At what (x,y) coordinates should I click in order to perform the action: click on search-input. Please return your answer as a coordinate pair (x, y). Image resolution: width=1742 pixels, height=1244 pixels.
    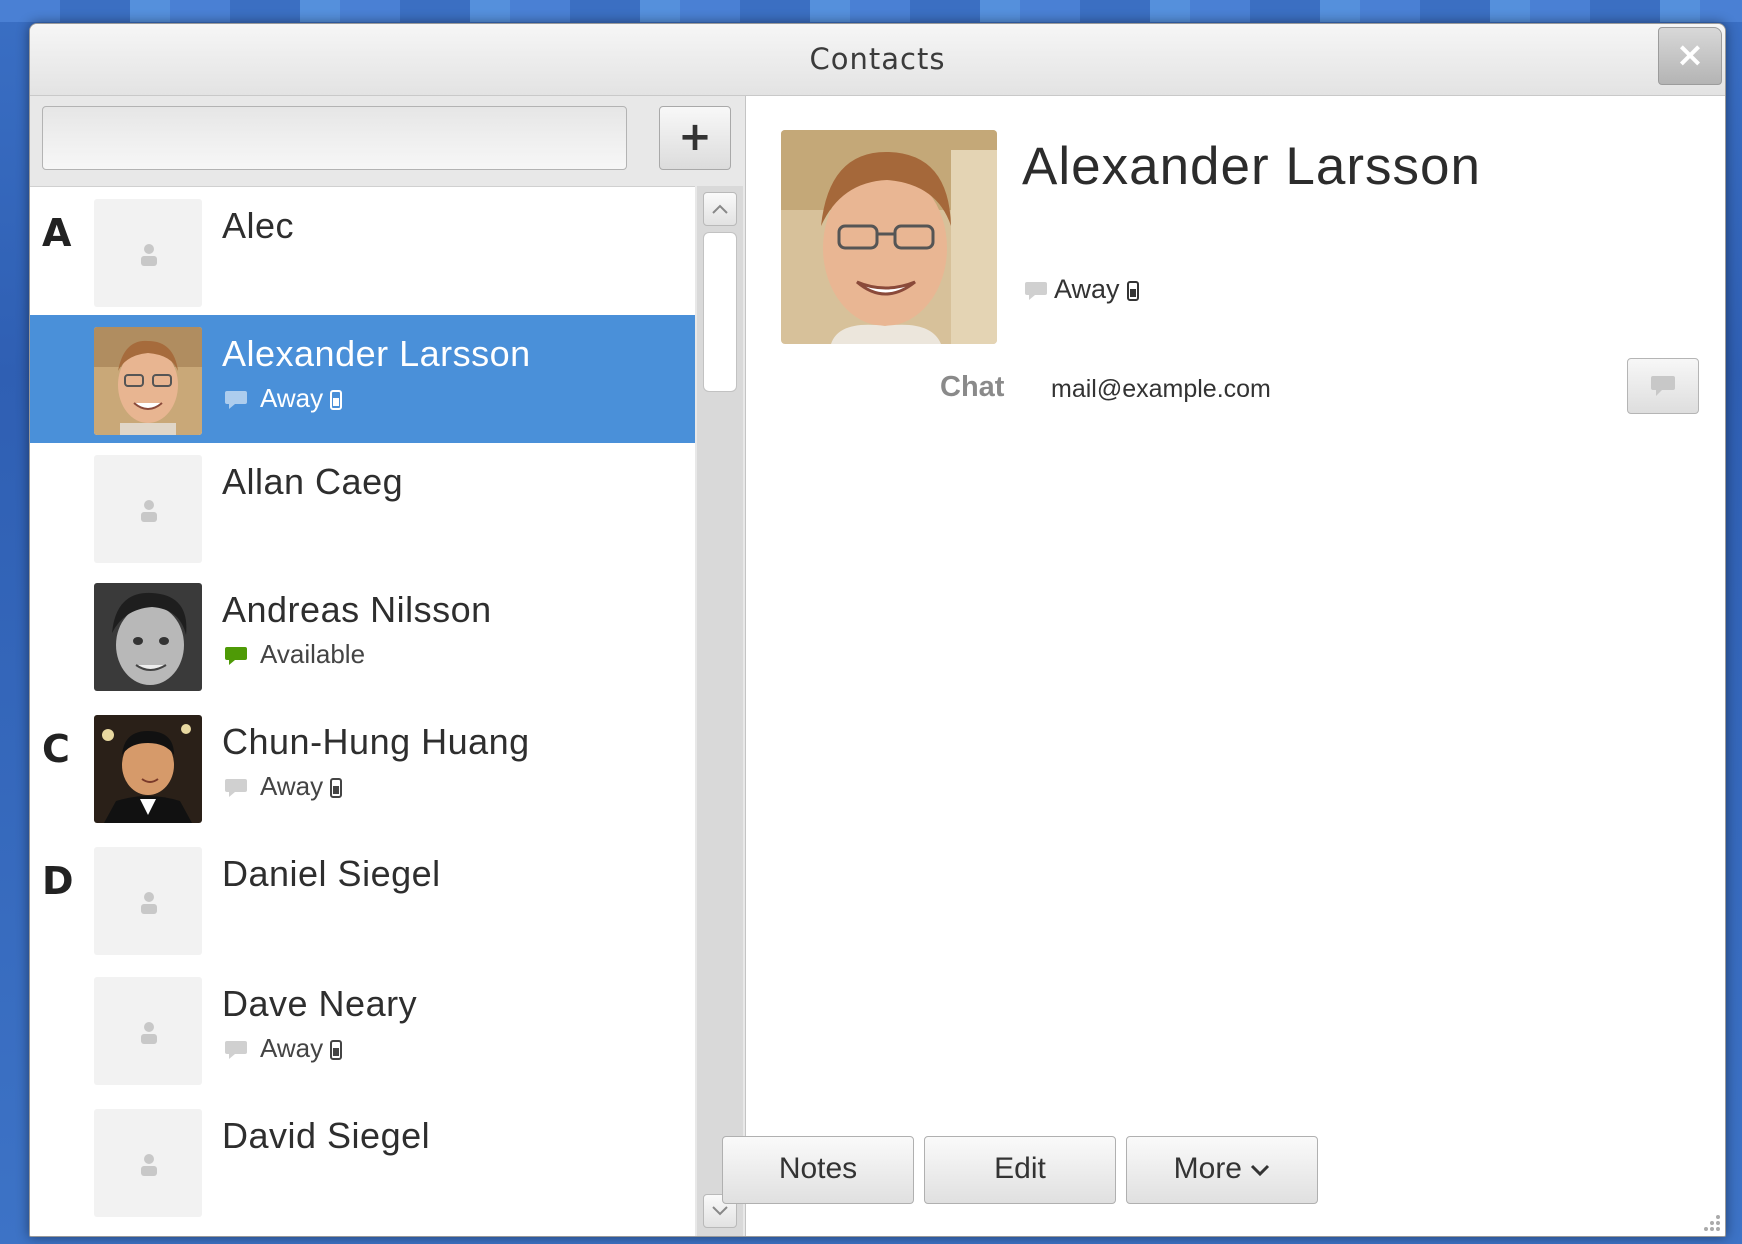
    Looking at the image, I should click on (334, 138).